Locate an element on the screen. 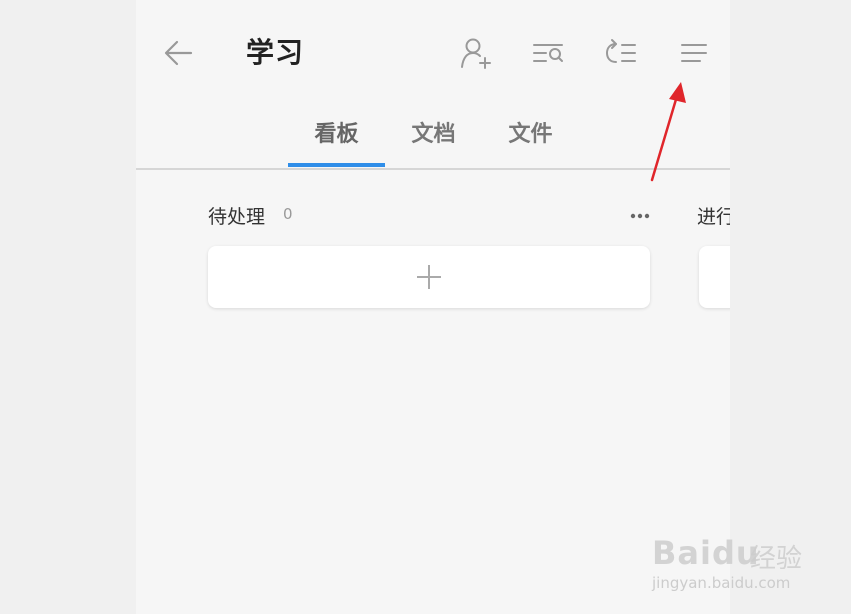 This screenshot has width=851, height=614. add-member-icon is located at coordinates (476, 53).